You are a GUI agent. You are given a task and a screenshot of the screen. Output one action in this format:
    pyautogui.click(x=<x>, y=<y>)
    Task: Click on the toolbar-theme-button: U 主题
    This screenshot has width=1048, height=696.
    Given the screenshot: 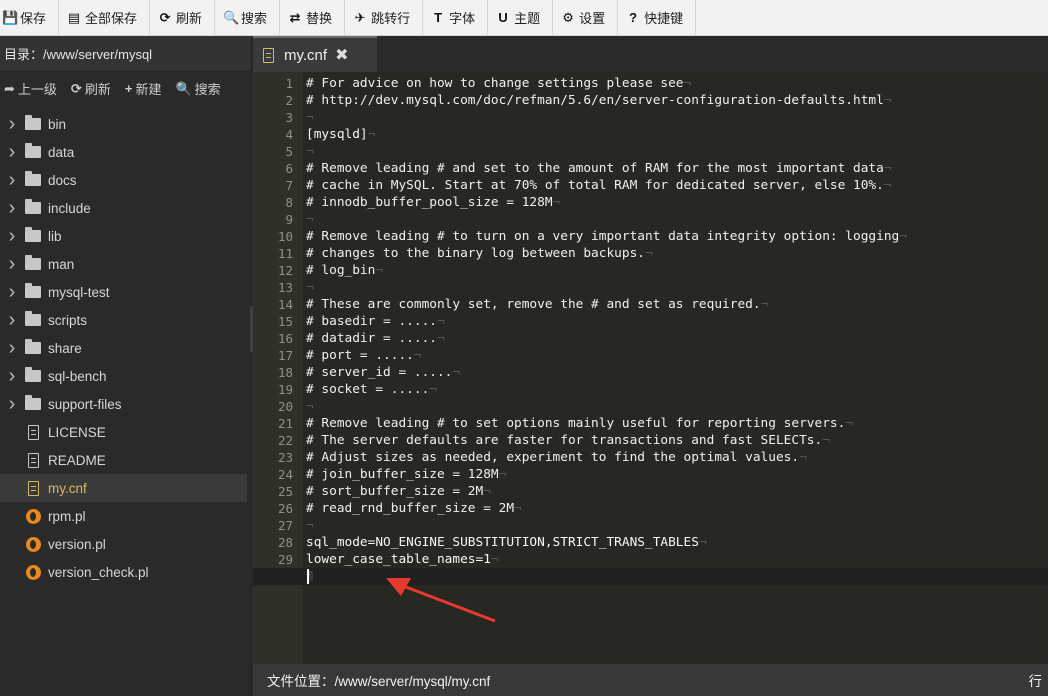 What is the action you would take?
    pyautogui.click(x=521, y=17)
    